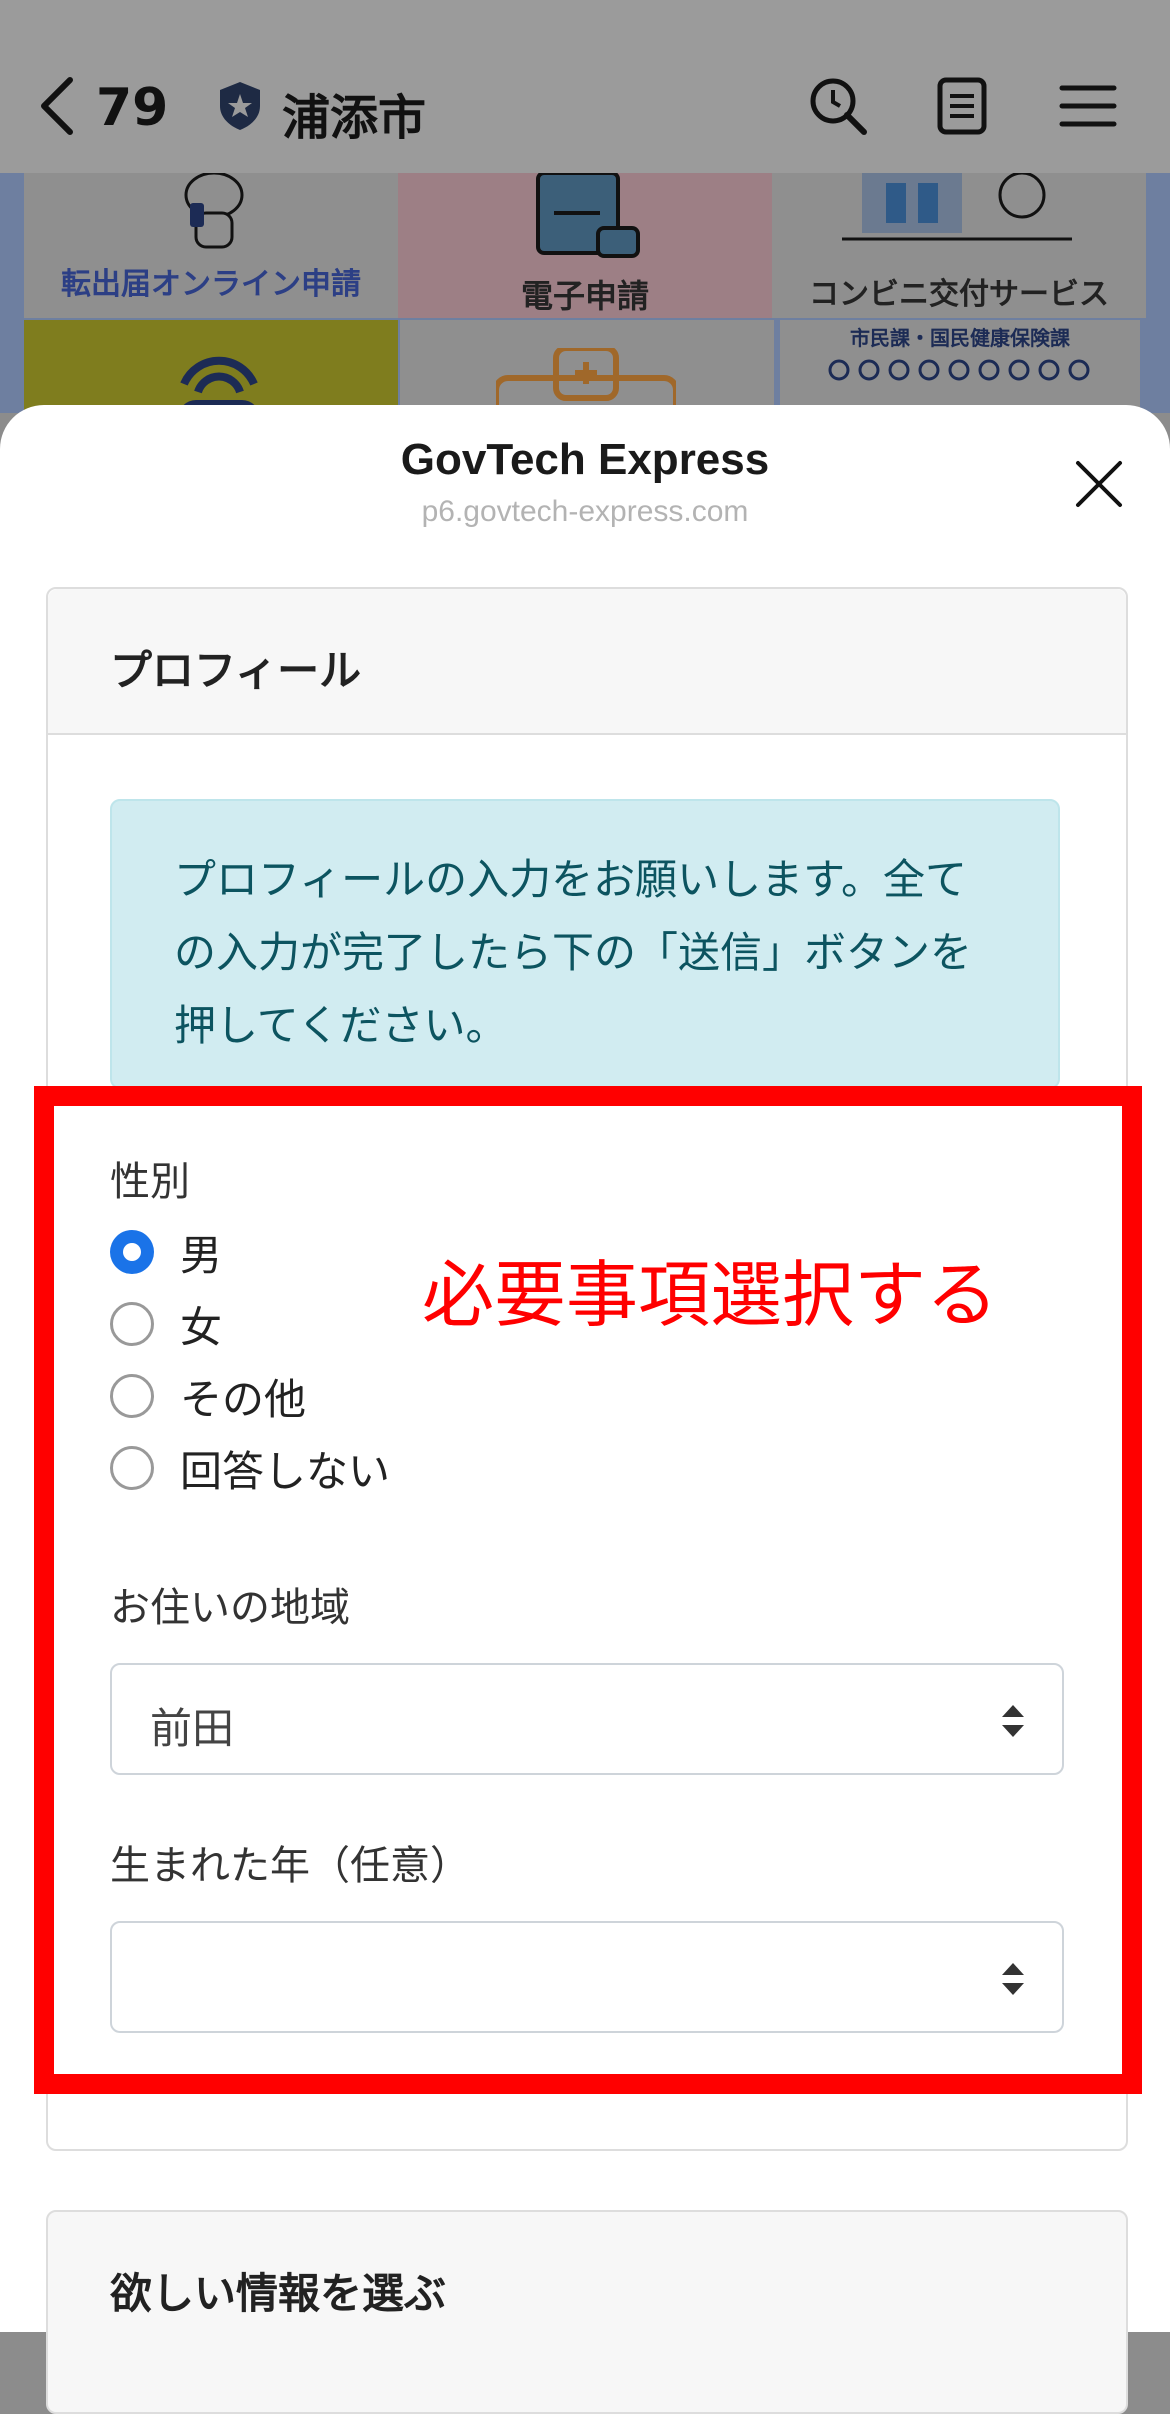 This screenshot has height=2414, width=1170. Describe the element at coordinates (150, 1182) in the screenshot. I see `gender-label: 性別` at that location.